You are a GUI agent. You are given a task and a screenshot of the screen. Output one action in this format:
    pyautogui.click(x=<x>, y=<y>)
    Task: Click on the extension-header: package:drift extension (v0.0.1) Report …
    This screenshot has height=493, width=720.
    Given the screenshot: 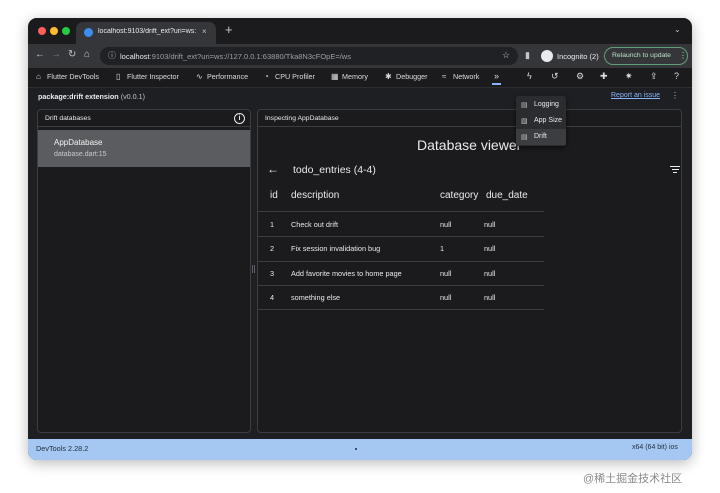 What is the action you would take?
    pyautogui.click(x=360, y=97)
    